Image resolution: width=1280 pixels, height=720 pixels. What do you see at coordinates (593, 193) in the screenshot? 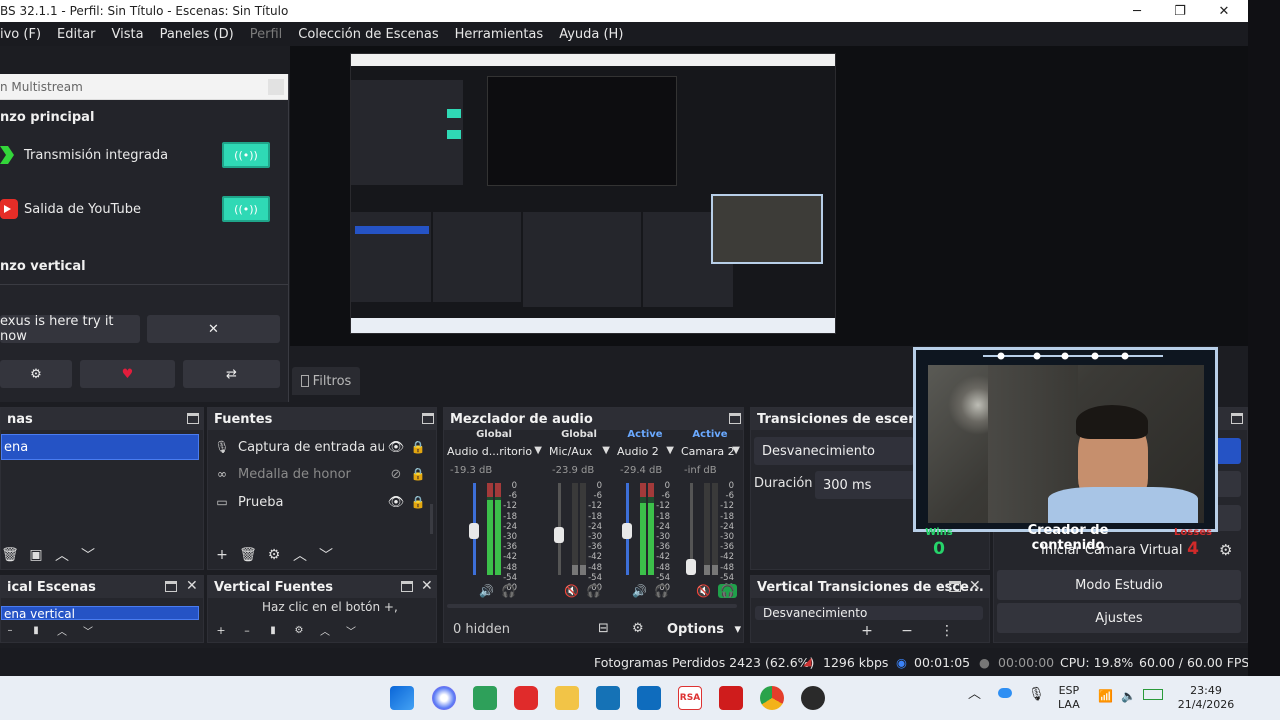
I see `program-preview` at bounding box center [593, 193].